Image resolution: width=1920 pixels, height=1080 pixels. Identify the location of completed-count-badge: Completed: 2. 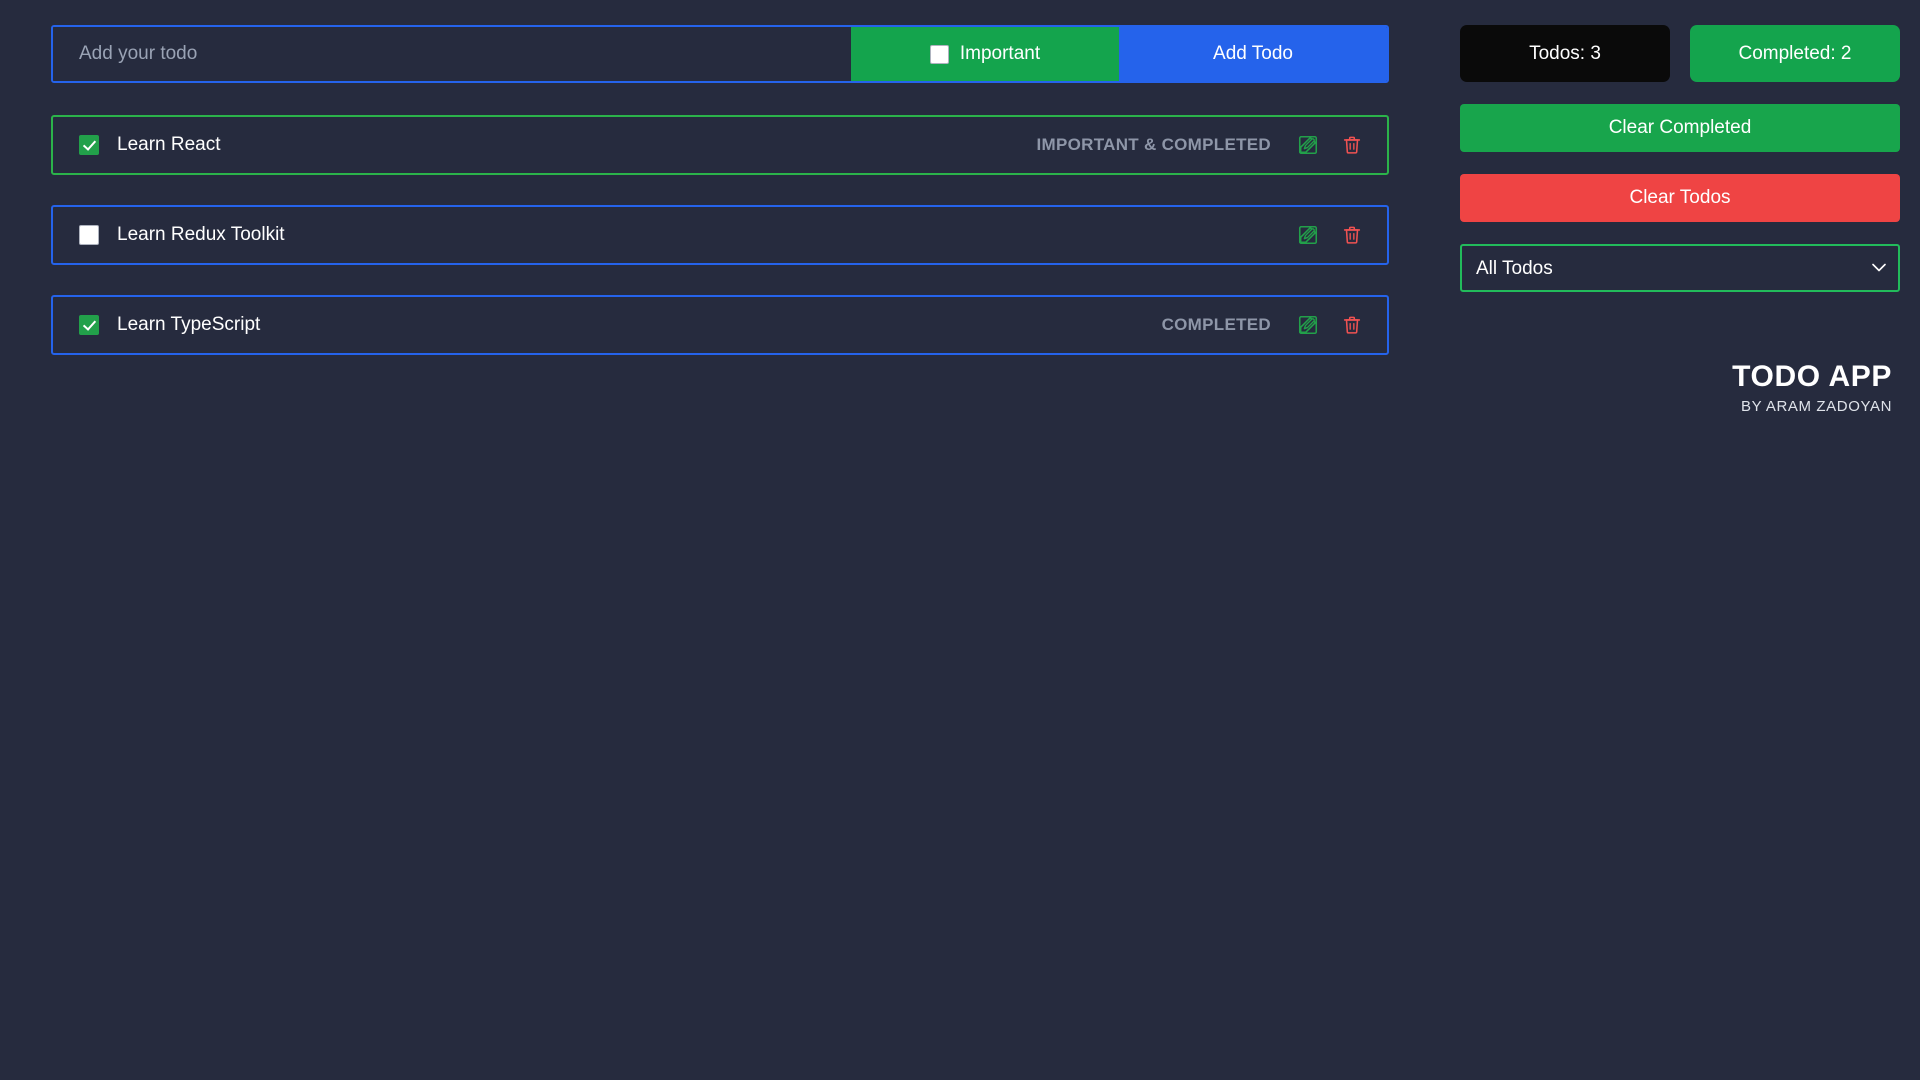
(1795, 53).